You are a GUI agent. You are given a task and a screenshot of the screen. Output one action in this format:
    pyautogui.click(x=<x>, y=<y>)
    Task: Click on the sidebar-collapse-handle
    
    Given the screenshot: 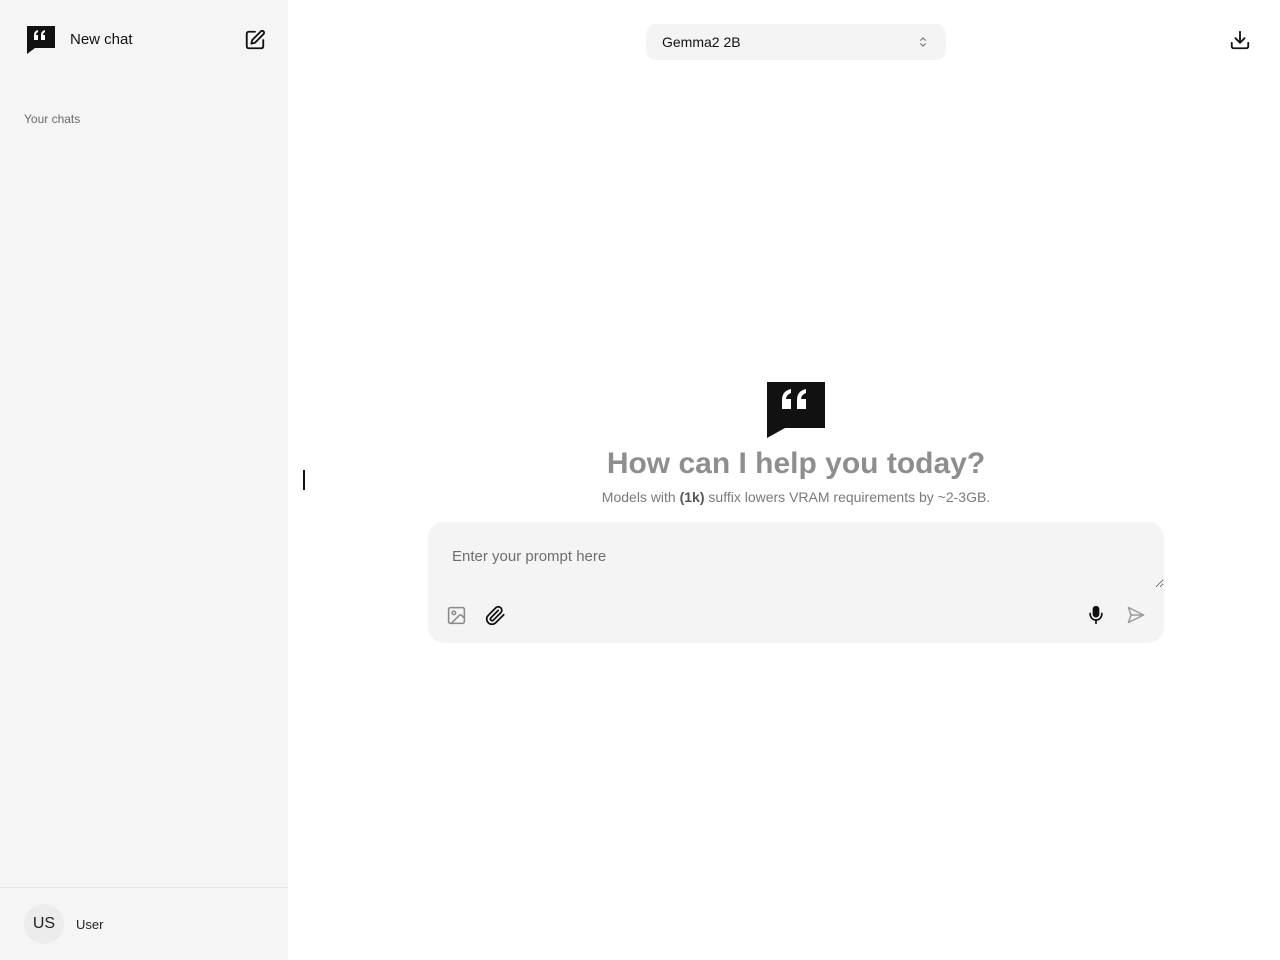 What is the action you would take?
    pyautogui.click(x=304, y=480)
    